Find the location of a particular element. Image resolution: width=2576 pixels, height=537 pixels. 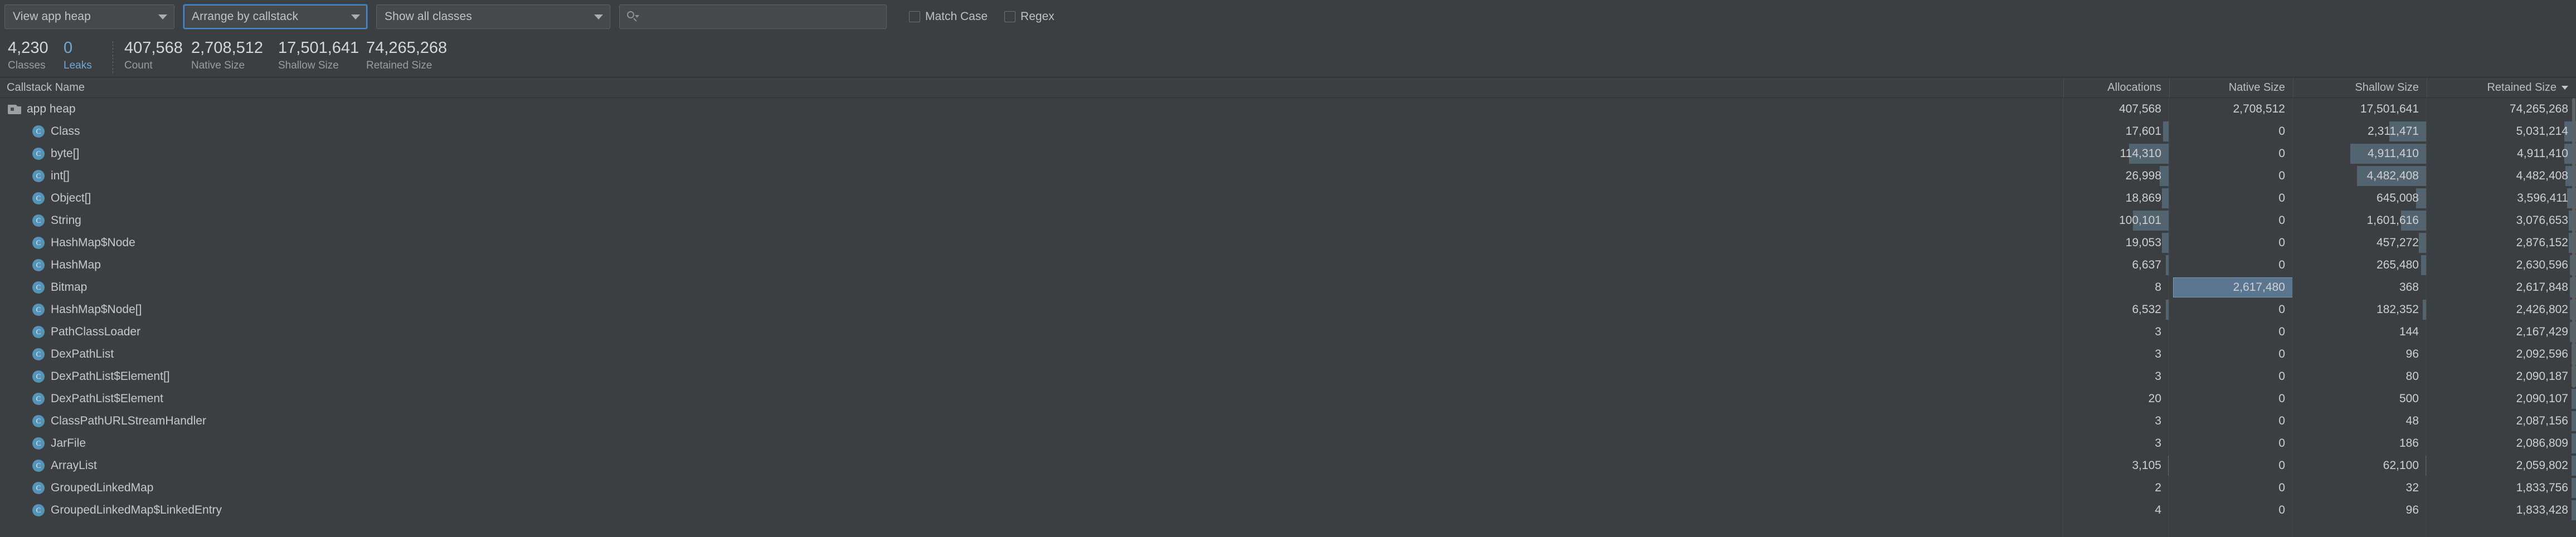

cell-shallow-size: 1,601,616 is located at coordinates (2360, 221).